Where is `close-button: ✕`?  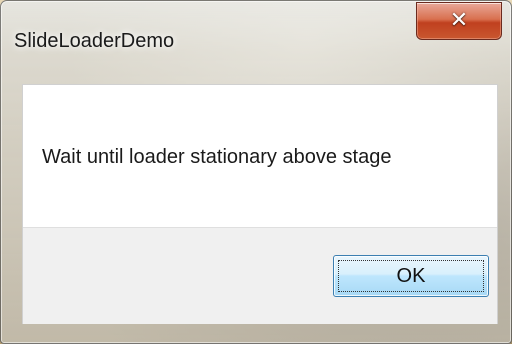 close-button: ✕ is located at coordinates (459, 21).